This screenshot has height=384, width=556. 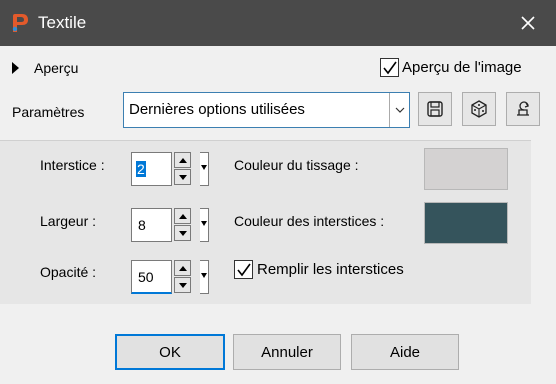 I want to click on opacity-increment-button, so click(x=182, y=268).